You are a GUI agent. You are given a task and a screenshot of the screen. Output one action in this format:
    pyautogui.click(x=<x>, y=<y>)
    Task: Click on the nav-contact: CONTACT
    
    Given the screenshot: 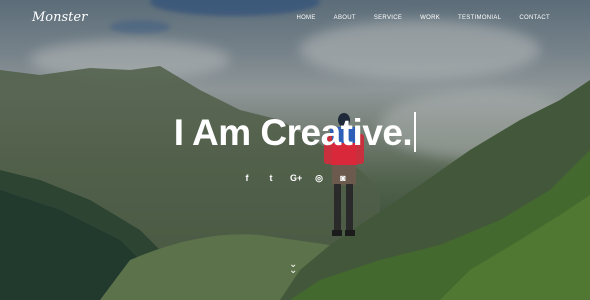 What is the action you would take?
    pyautogui.click(x=534, y=18)
    